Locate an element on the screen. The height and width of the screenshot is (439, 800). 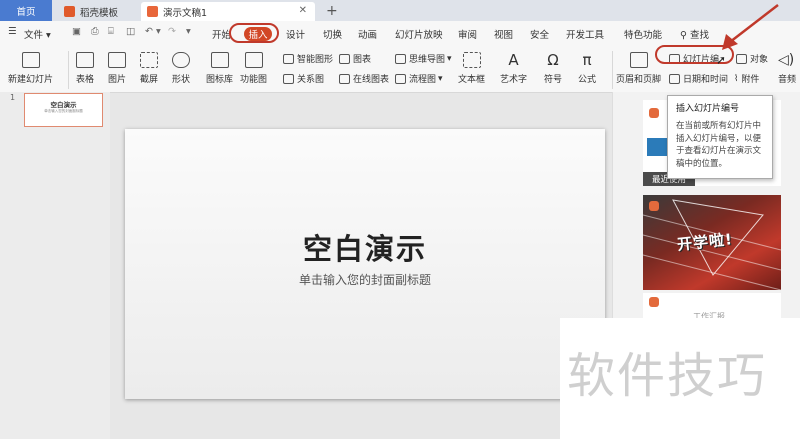
tab-home: 首页 is located at coordinates (26, 10).